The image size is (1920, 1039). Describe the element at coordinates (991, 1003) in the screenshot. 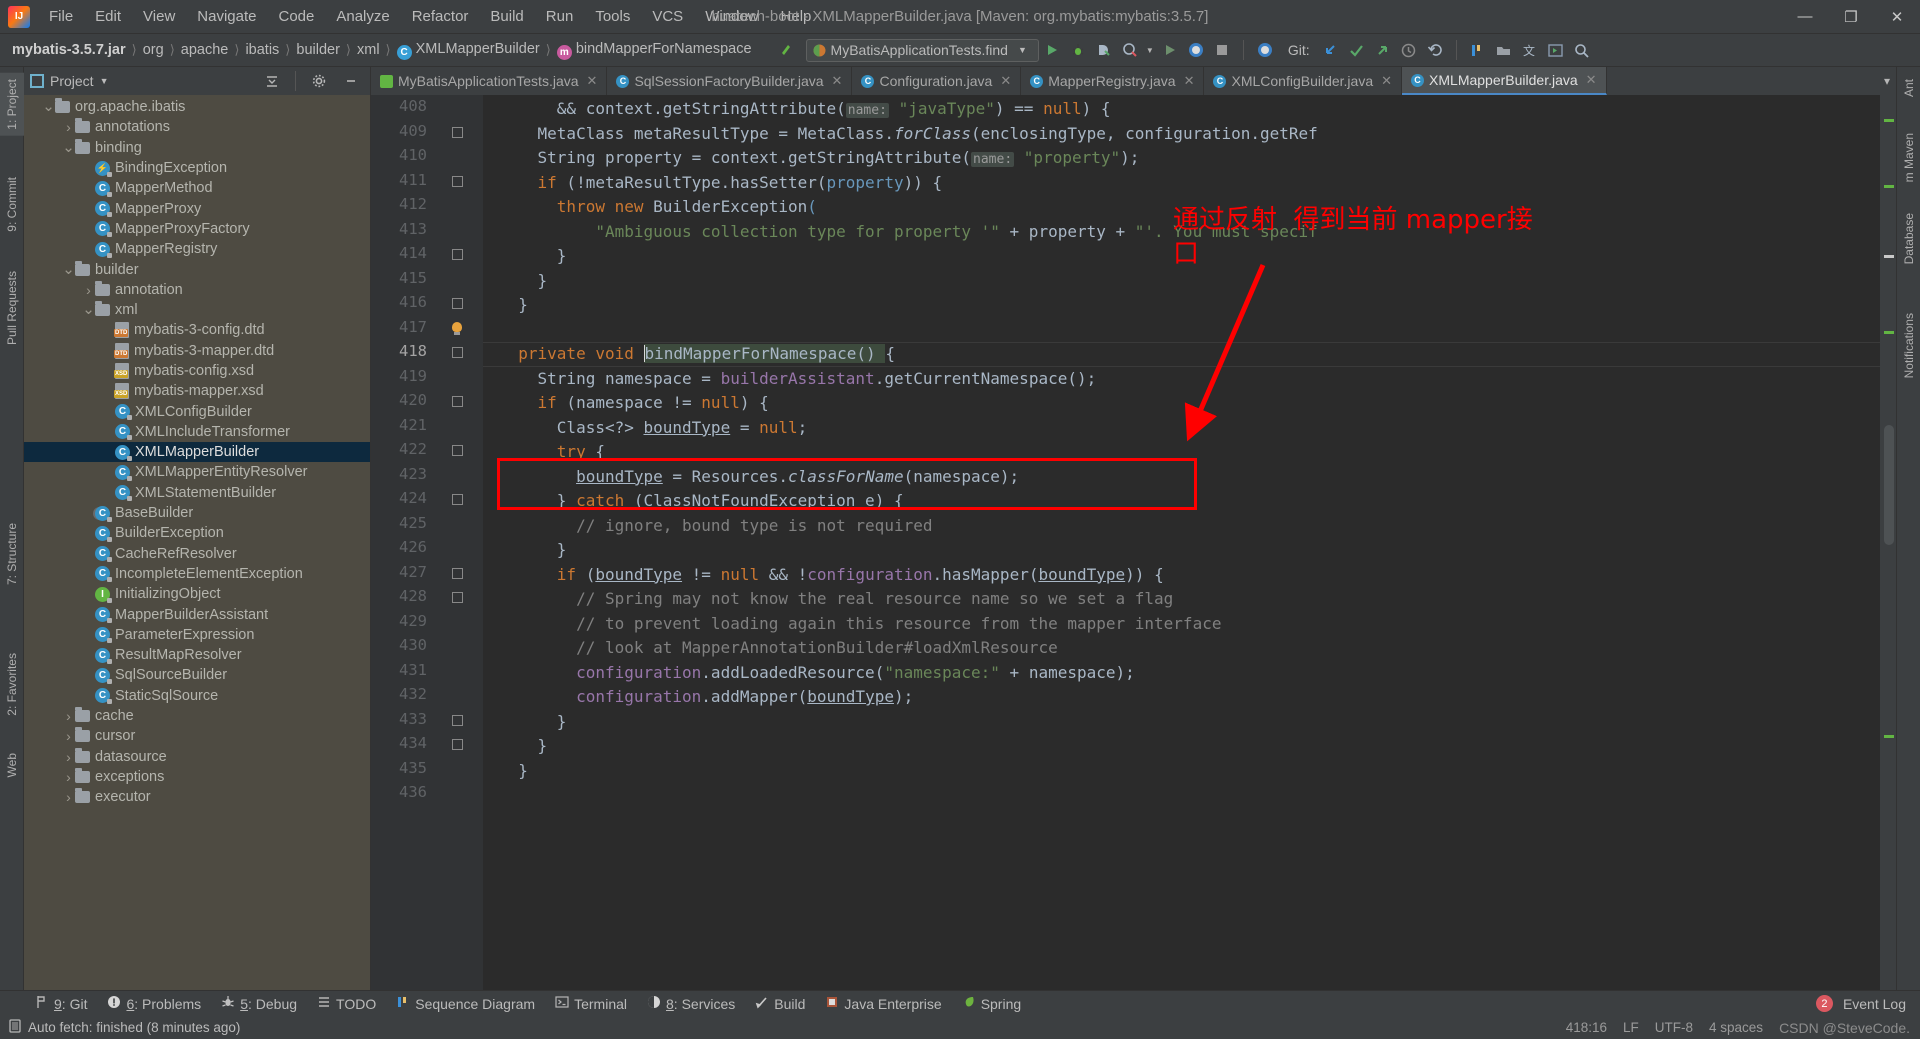

I see `tool-window-button-spring: Spring` at that location.